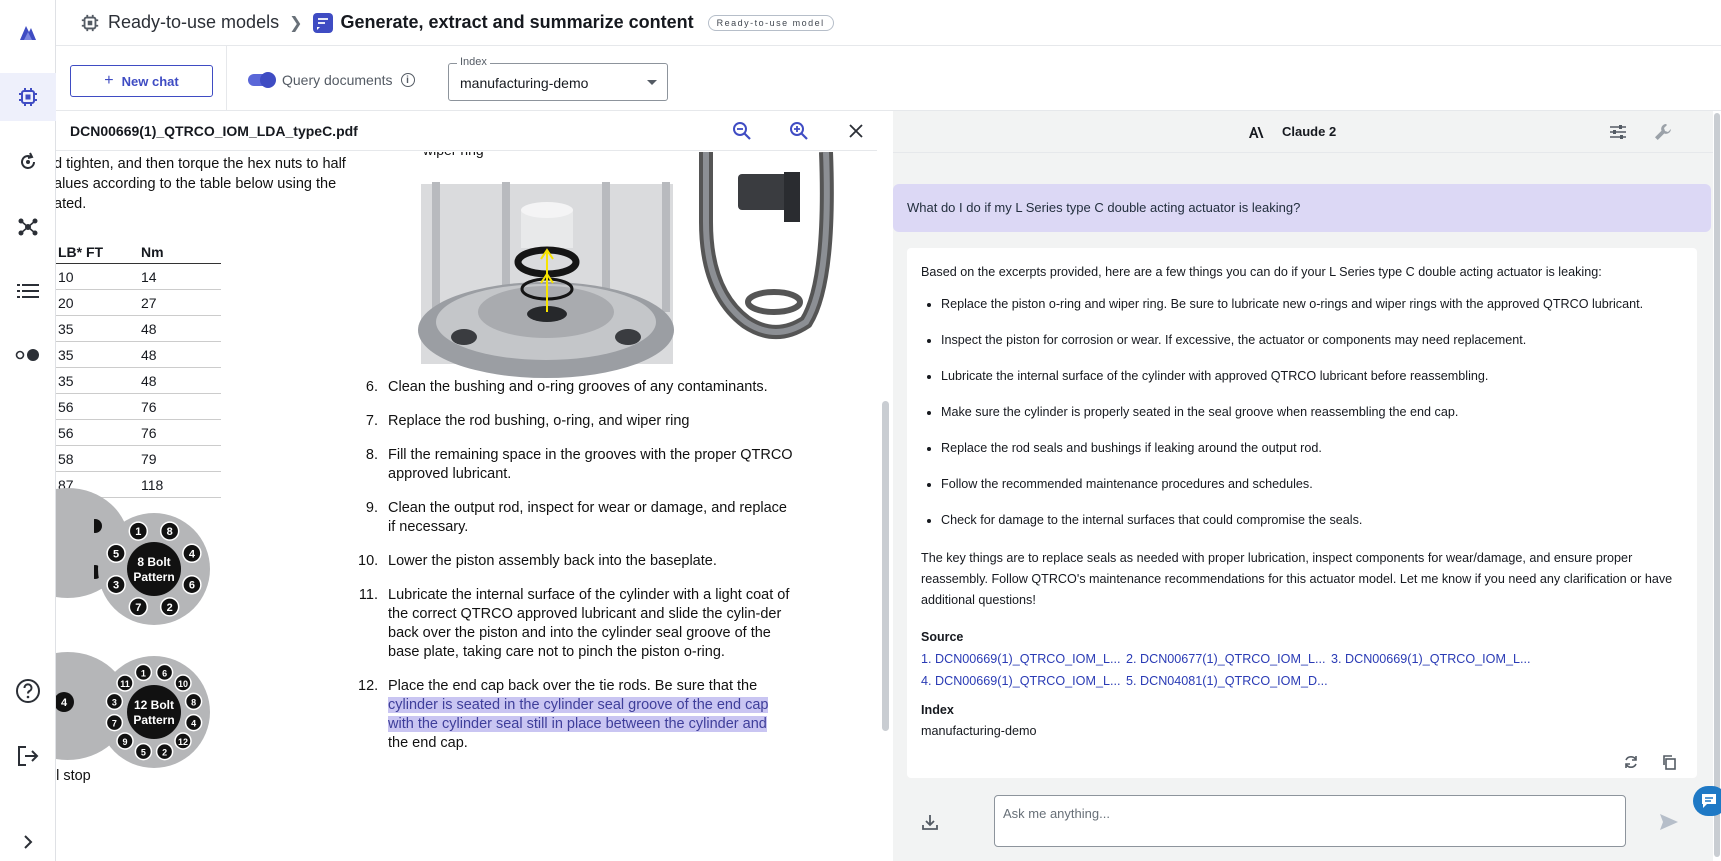 This screenshot has height=861, width=1721. What do you see at coordinates (73, 776) in the screenshot?
I see `pdf-left-fragment: el stop` at bounding box center [73, 776].